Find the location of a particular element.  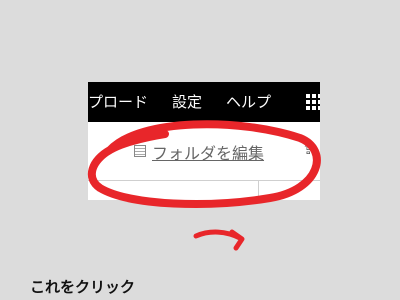

arrow-icon is located at coordinates (219, 240).